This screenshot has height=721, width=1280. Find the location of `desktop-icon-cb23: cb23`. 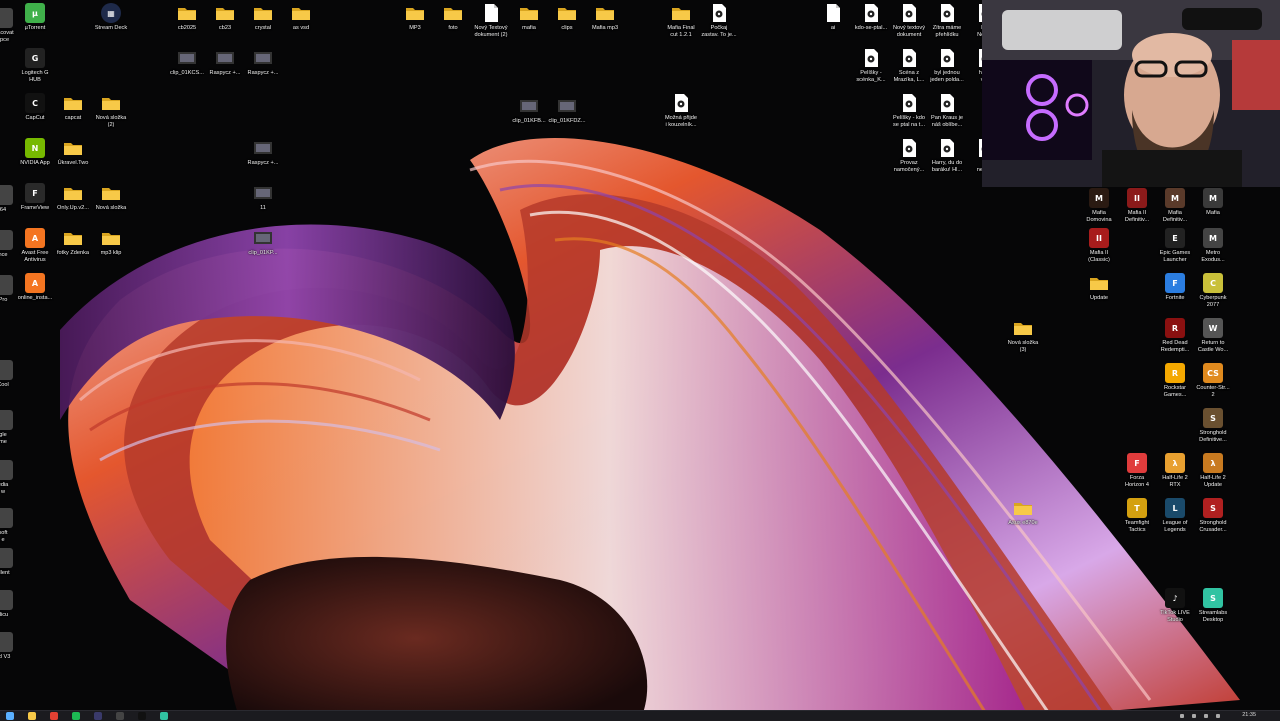

desktop-icon-cb23: cb23 is located at coordinates (225, 17).